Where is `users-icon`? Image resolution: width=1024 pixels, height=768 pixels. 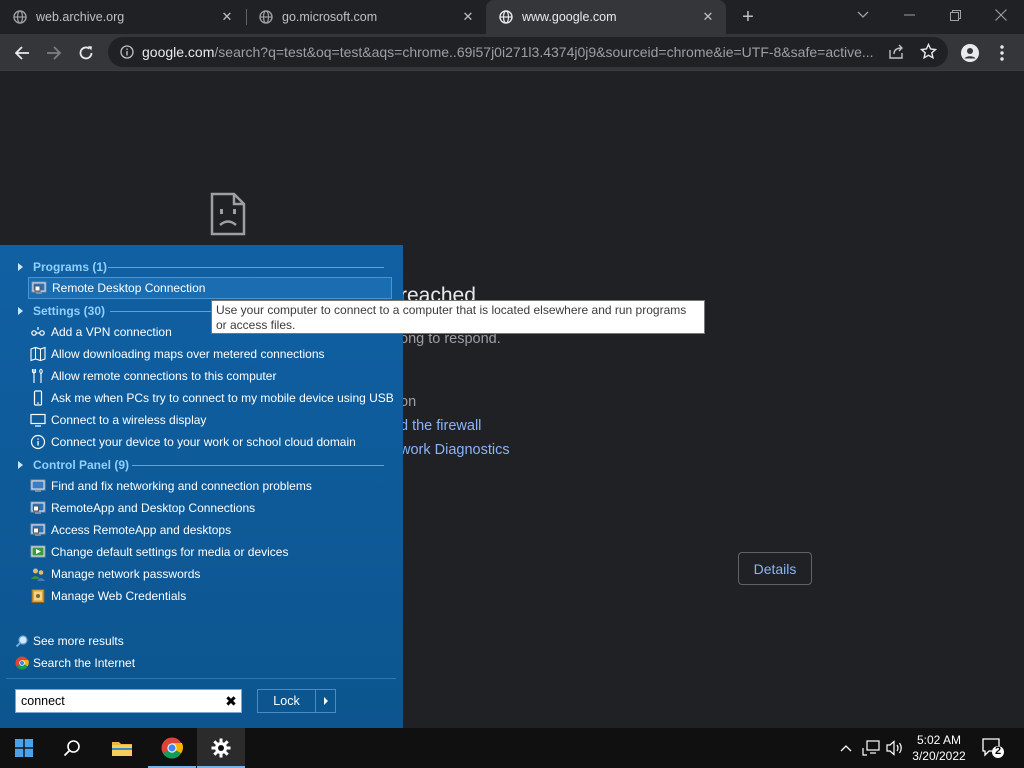 users-icon is located at coordinates (38, 574).